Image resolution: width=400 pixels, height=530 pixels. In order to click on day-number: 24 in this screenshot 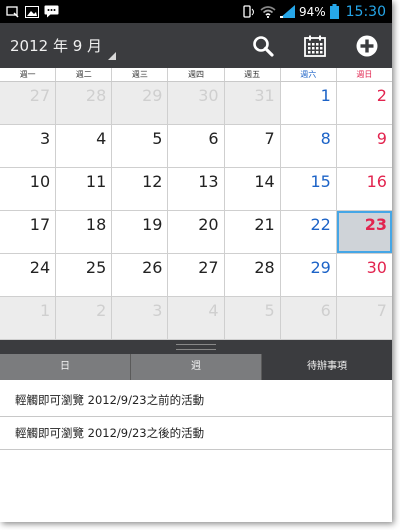, I will do `click(40, 267)`.